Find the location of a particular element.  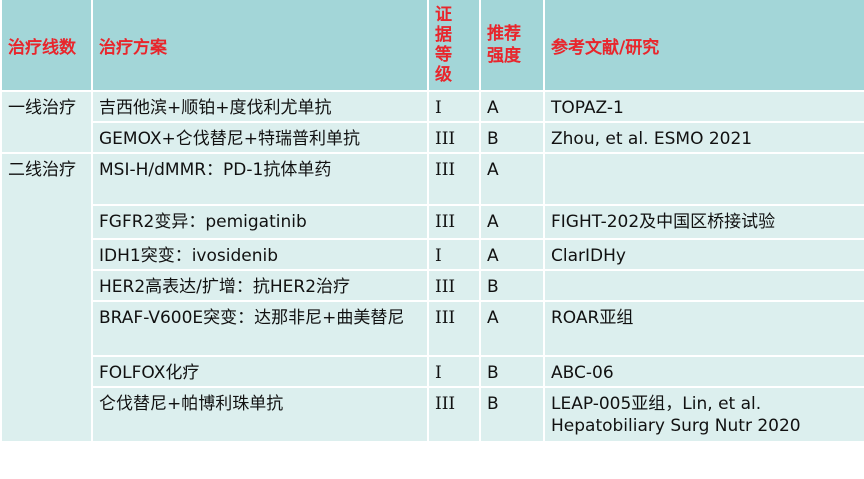

line-second: 二线治疗 is located at coordinates (46, 298).